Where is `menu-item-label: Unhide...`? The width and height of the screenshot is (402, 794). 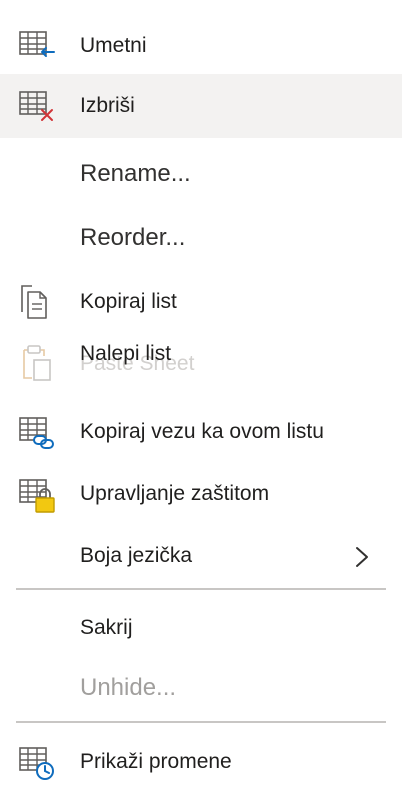 menu-item-label: Unhide... is located at coordinates (128, 687).